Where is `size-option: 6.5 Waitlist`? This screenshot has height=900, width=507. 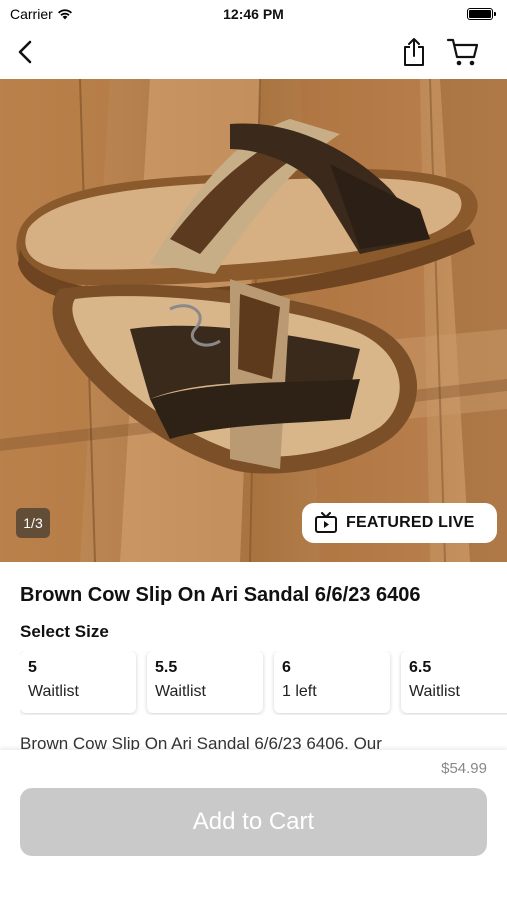
size-option: 6.5 Waitlist is located at coordinates (454, 682).